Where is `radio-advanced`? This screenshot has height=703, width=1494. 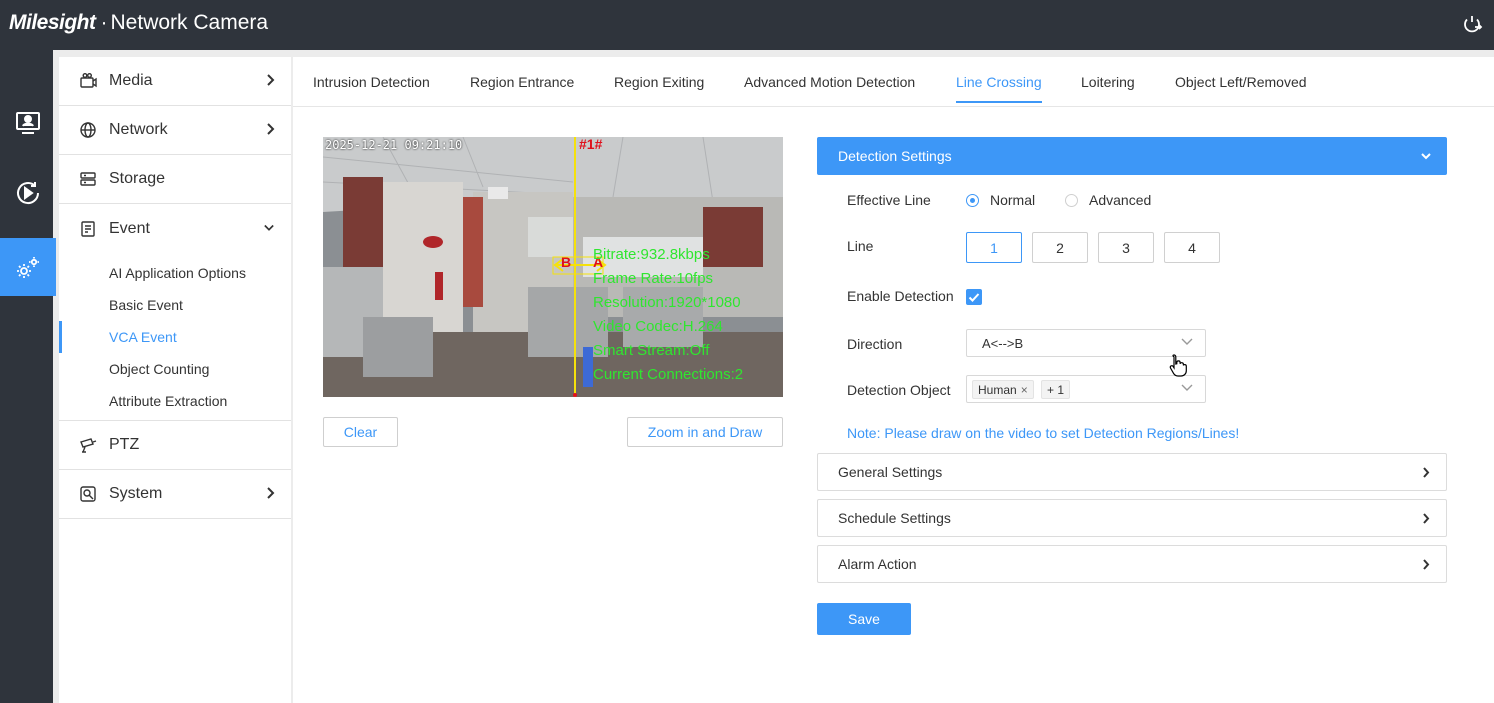 radio-advanced is located at coordinates (1071, 200).